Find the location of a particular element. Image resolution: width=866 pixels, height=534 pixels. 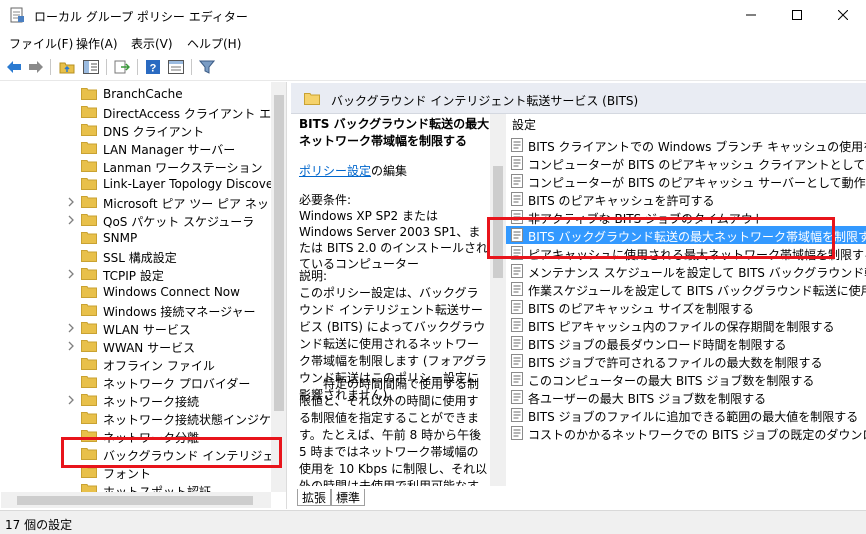

tree-item: WLAN サービス is located at coordinates (136, 328).